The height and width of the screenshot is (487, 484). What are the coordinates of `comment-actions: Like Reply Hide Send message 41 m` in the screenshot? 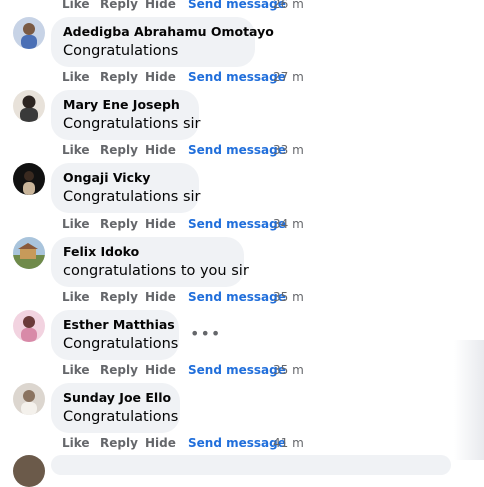 It's located at (183, 443).